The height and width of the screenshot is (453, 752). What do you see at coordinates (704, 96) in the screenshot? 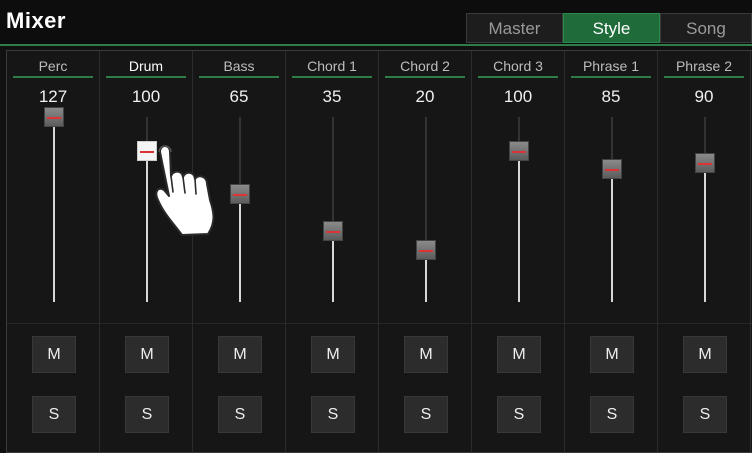
I see `channel-value: 90` at bounding box center [704, 96].